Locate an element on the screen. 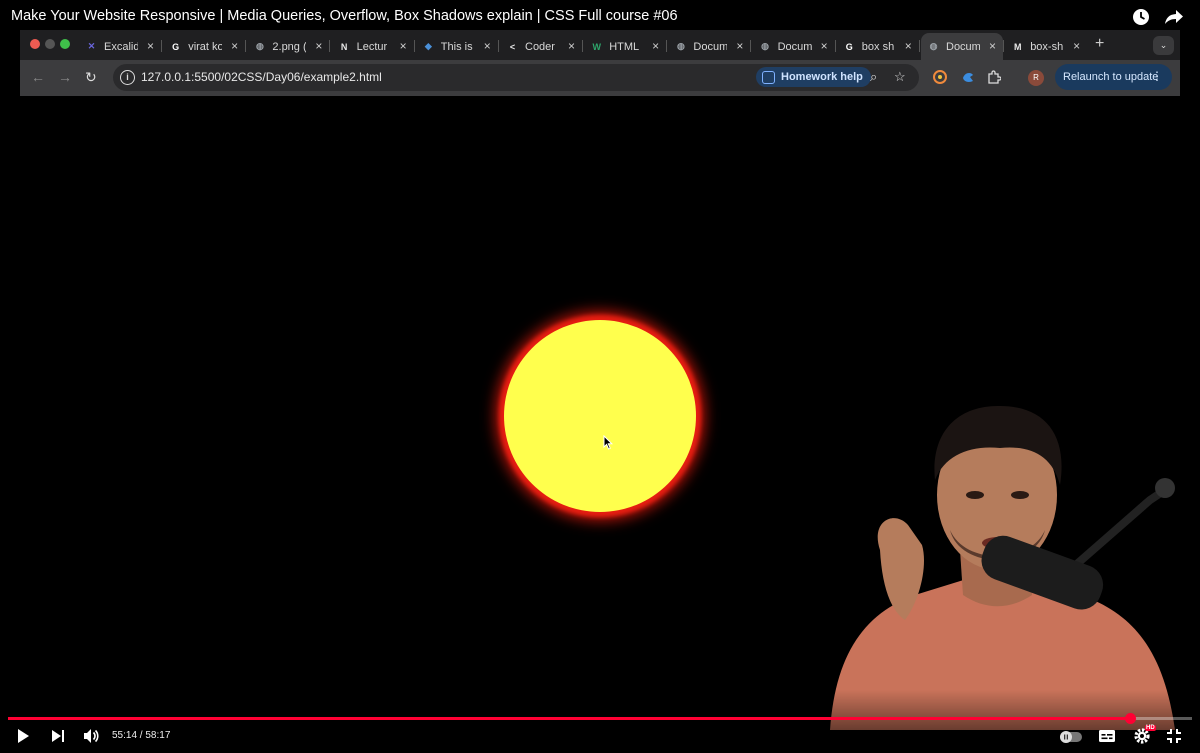 Image resolution: width=1200 pixels, height=753 pixels. exit-fullscreen-icon is located at coordinates (1174, 736).